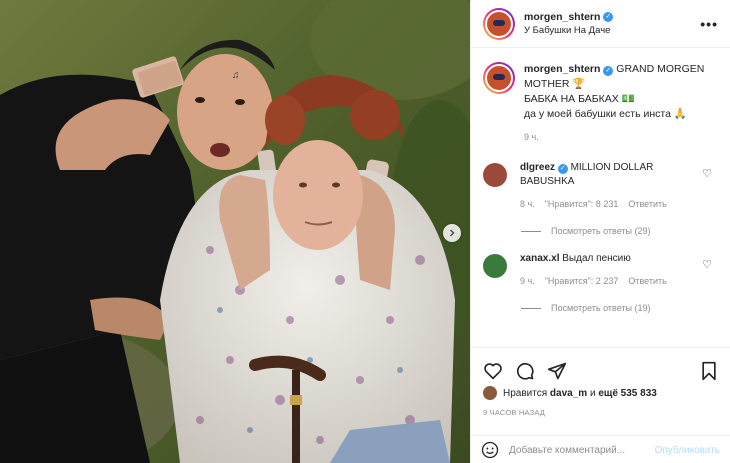  I want to click on comment-input, so click(582, 450).